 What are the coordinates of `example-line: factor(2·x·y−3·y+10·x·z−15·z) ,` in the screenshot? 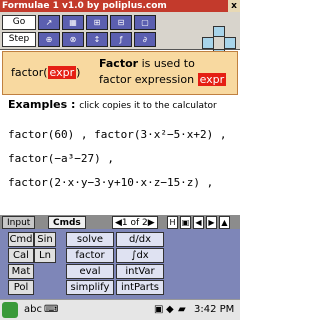 It's located at (110, 182).